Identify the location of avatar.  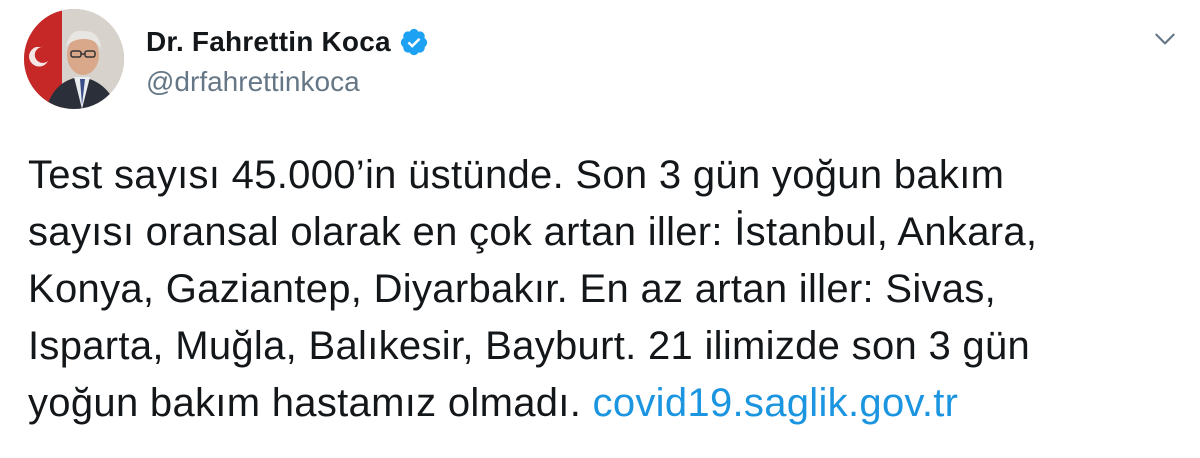
(74, 59).